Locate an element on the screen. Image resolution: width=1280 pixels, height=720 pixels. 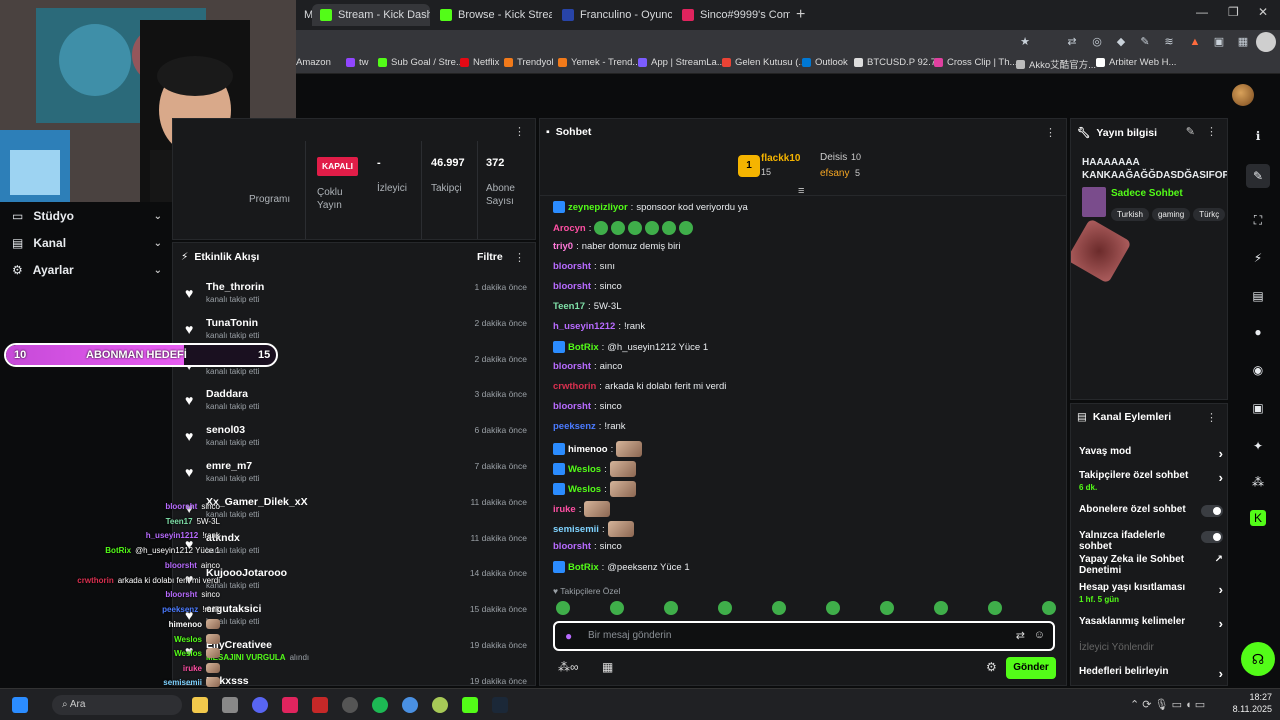
bookmark-star-icon: ★ is located at coordinates (1025, 42).